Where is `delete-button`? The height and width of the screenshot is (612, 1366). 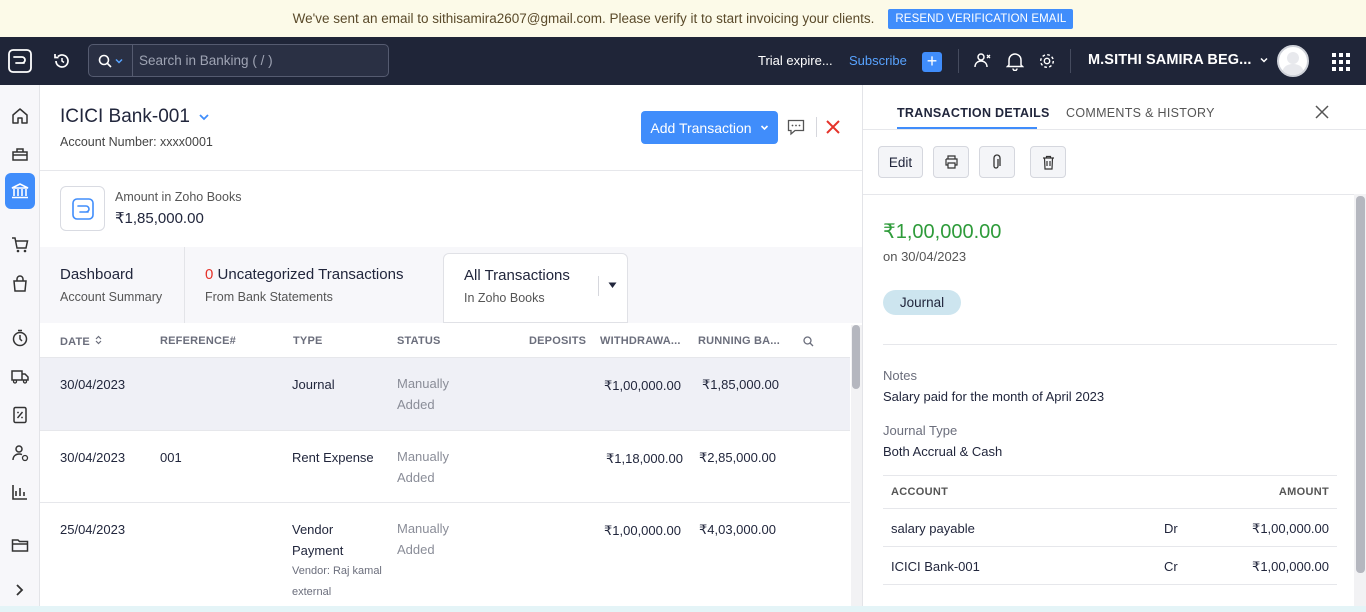 delete-button is located at coordinates (1048, 162).